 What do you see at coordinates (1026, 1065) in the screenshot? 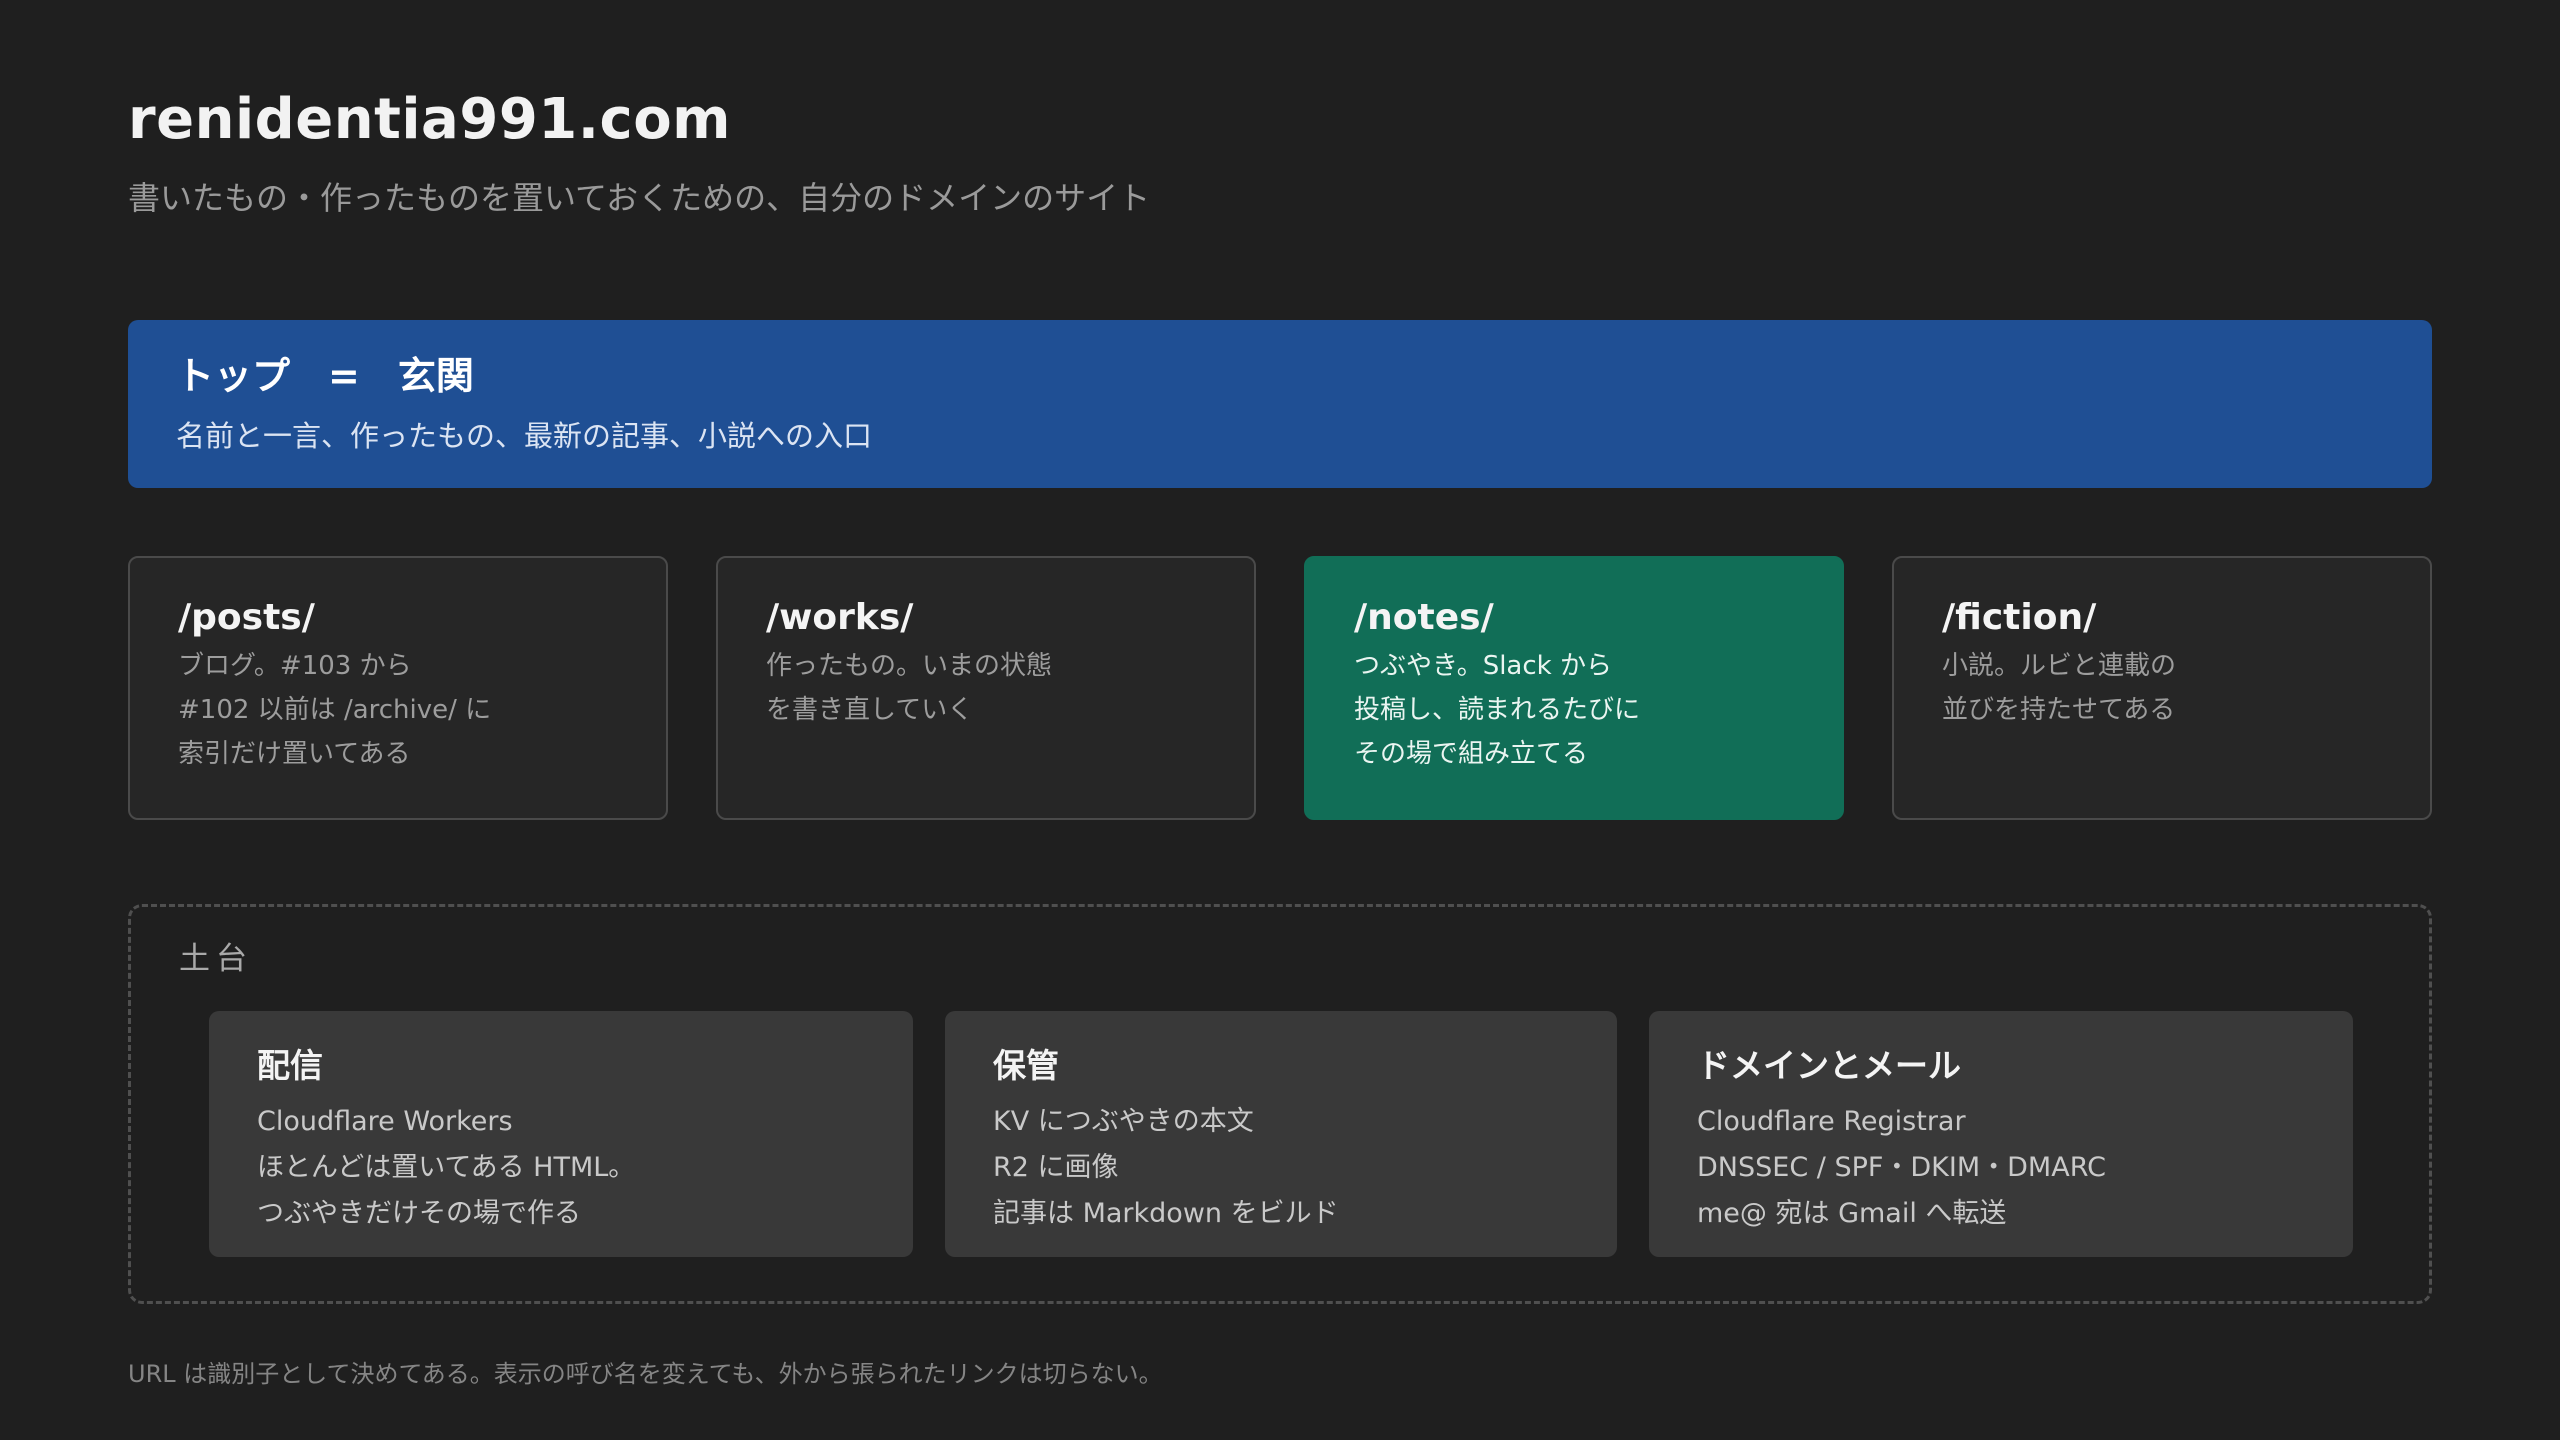
I see `infra-card-title: 保管` at bounding box center [1026, 1065].